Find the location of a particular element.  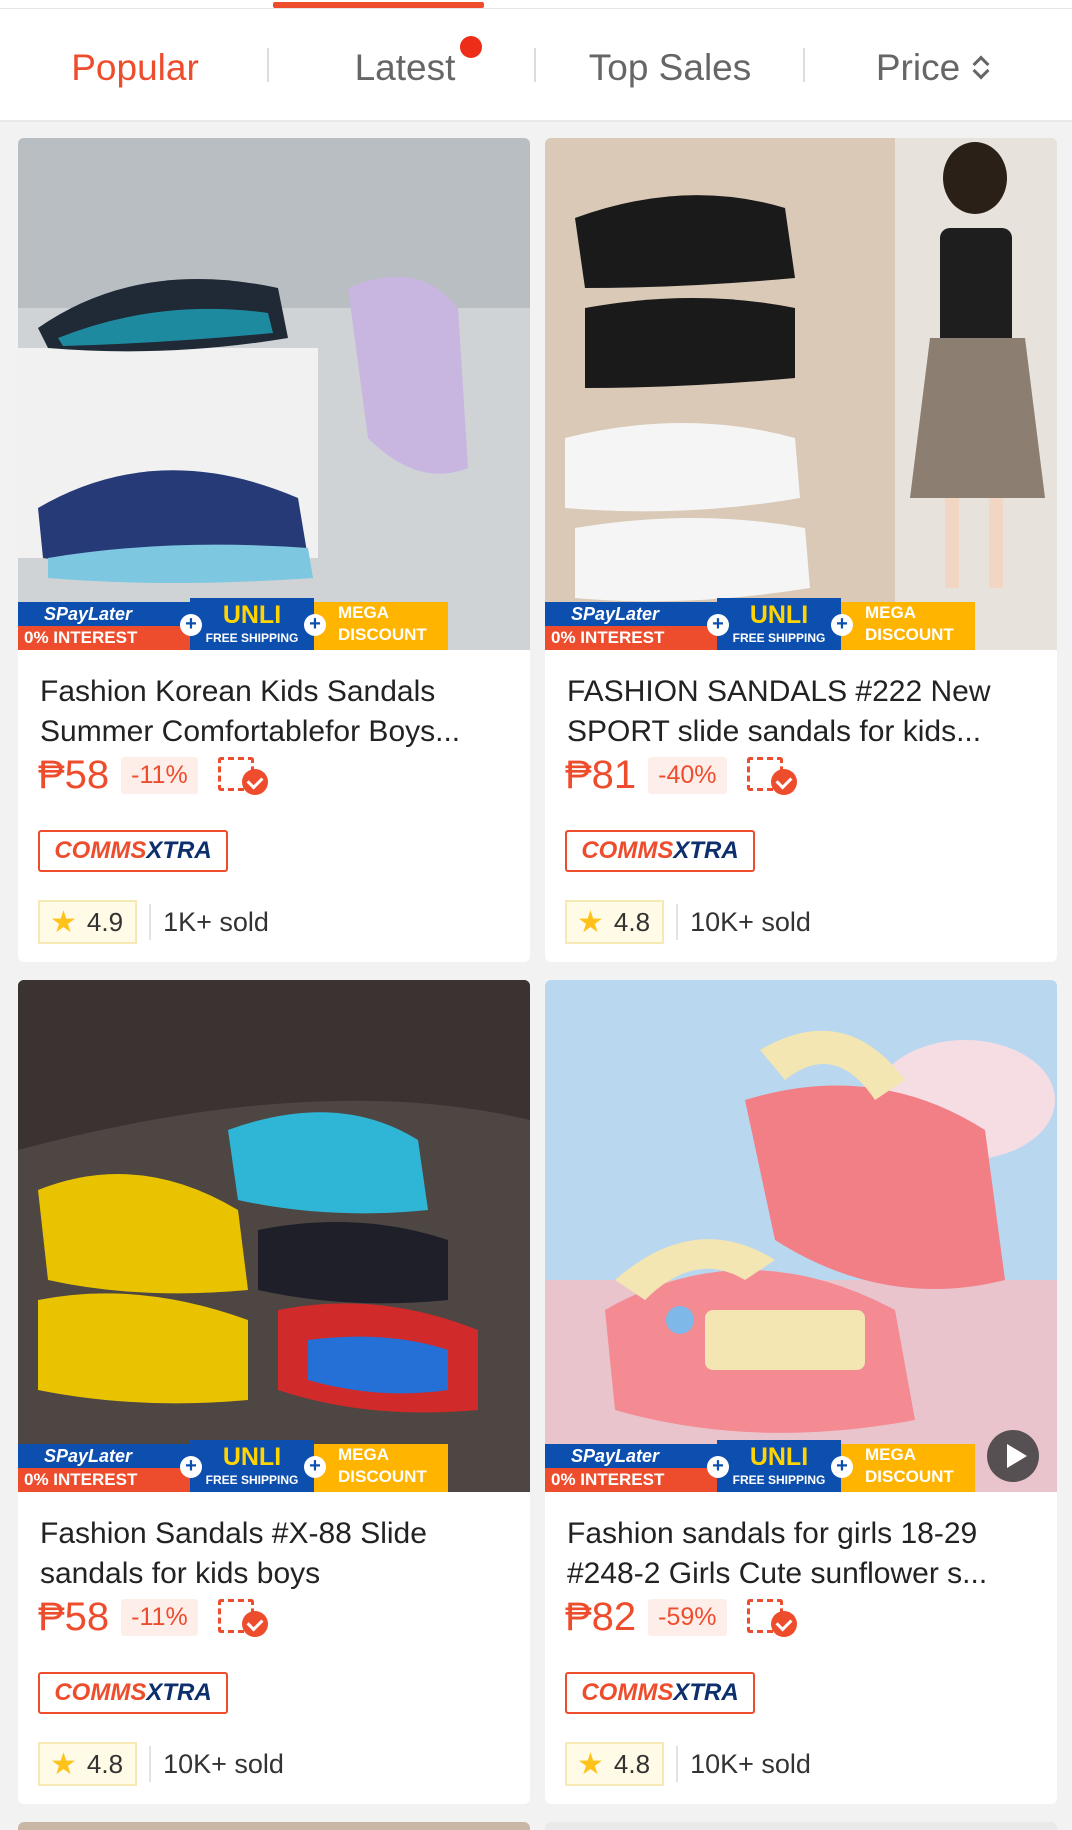

tab-price: Price is located at coordinates (933, 68).